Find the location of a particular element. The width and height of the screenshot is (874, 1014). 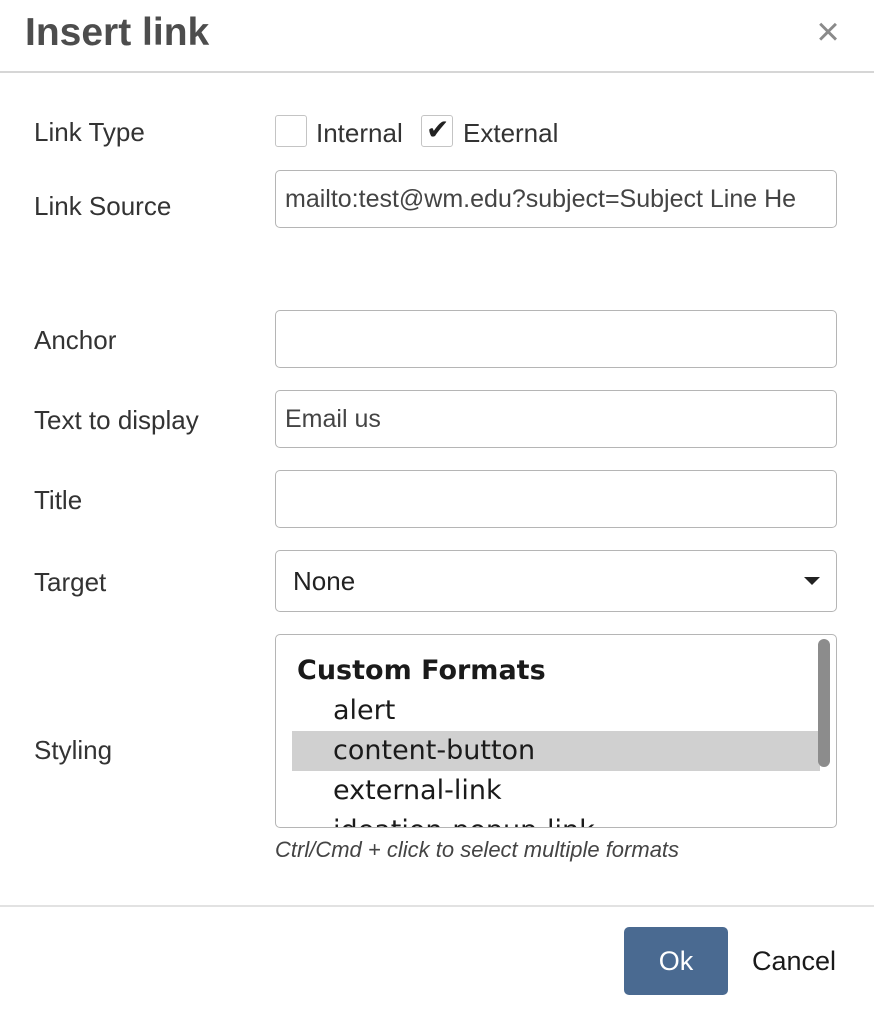

target-selected-value: None is located at coordinates (324, 581).